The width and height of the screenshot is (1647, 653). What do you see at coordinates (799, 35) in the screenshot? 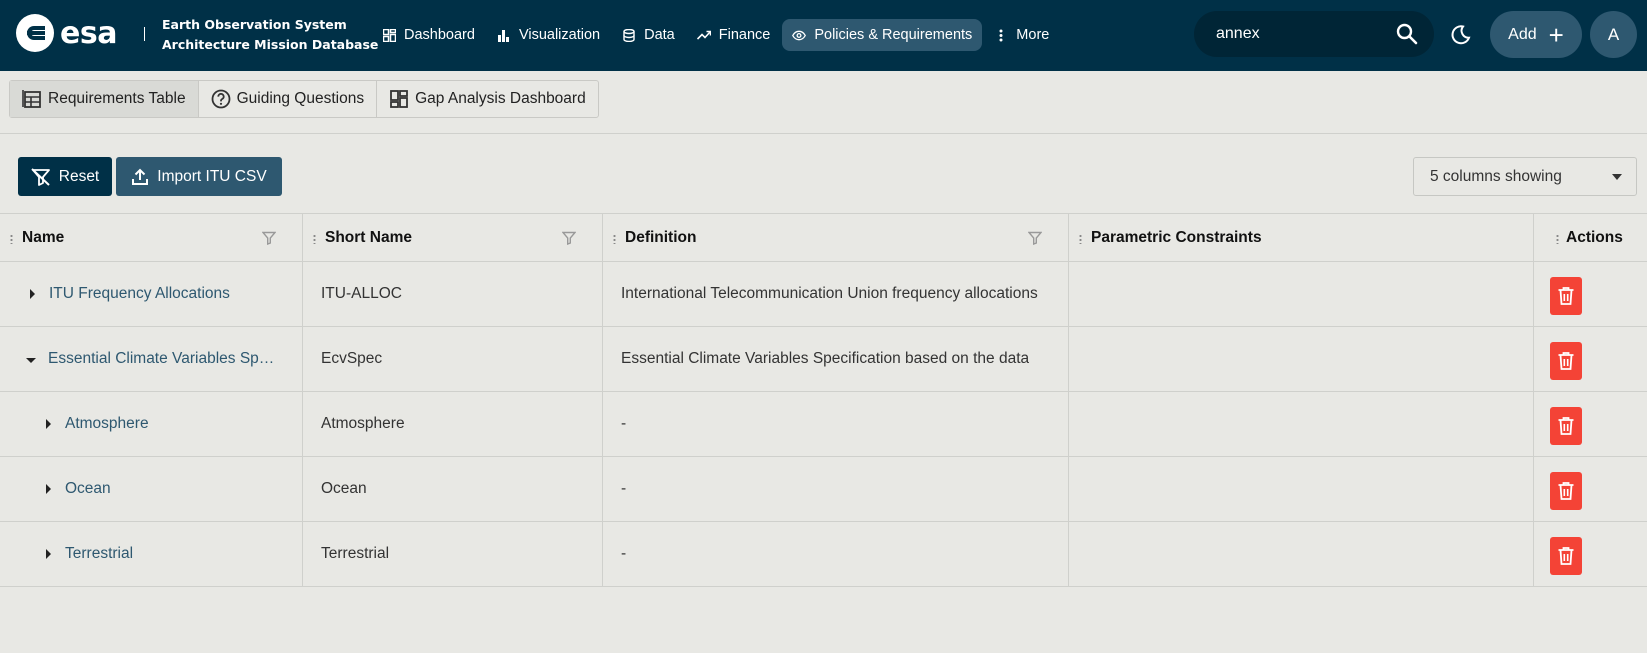
I see `eye-icon` at bounding box center [799, 35].